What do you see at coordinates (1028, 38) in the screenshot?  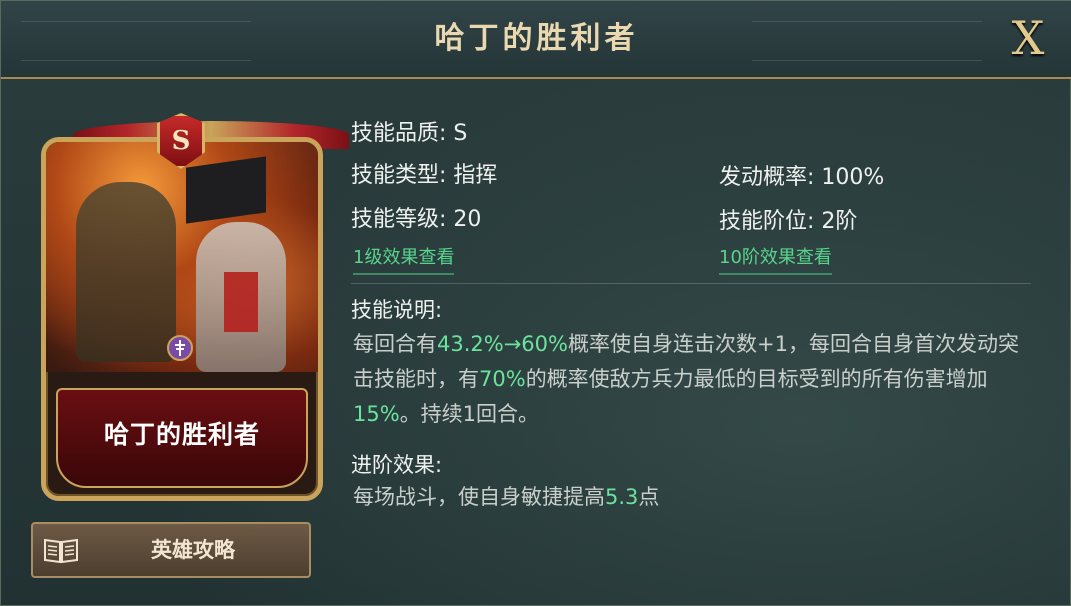 I see `close-button: X` at bounding box center [1028, 38].